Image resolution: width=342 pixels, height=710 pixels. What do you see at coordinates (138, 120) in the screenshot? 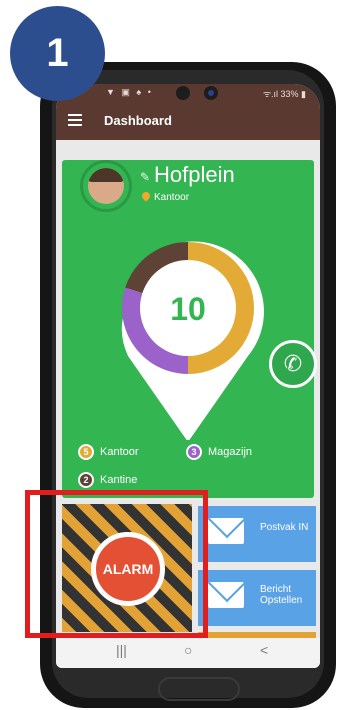
I see `app-bar-title: Dashboard` at bounding box center [138, 120].